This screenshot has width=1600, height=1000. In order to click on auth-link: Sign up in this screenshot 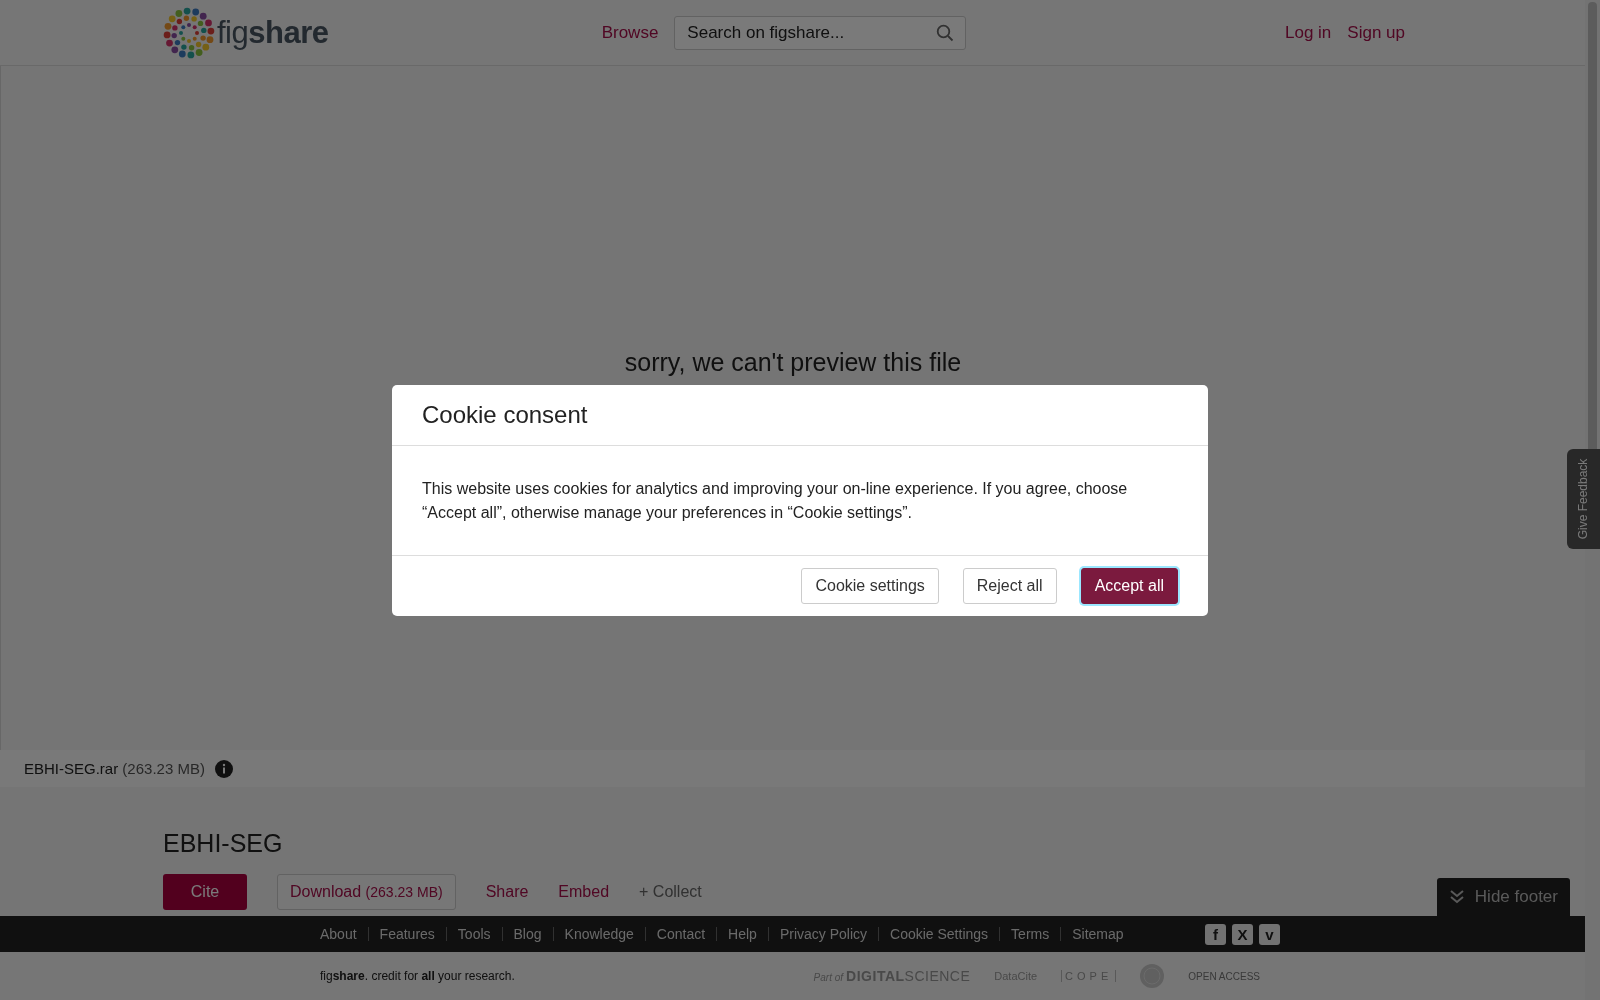, I will do `click(1376, 32)`.